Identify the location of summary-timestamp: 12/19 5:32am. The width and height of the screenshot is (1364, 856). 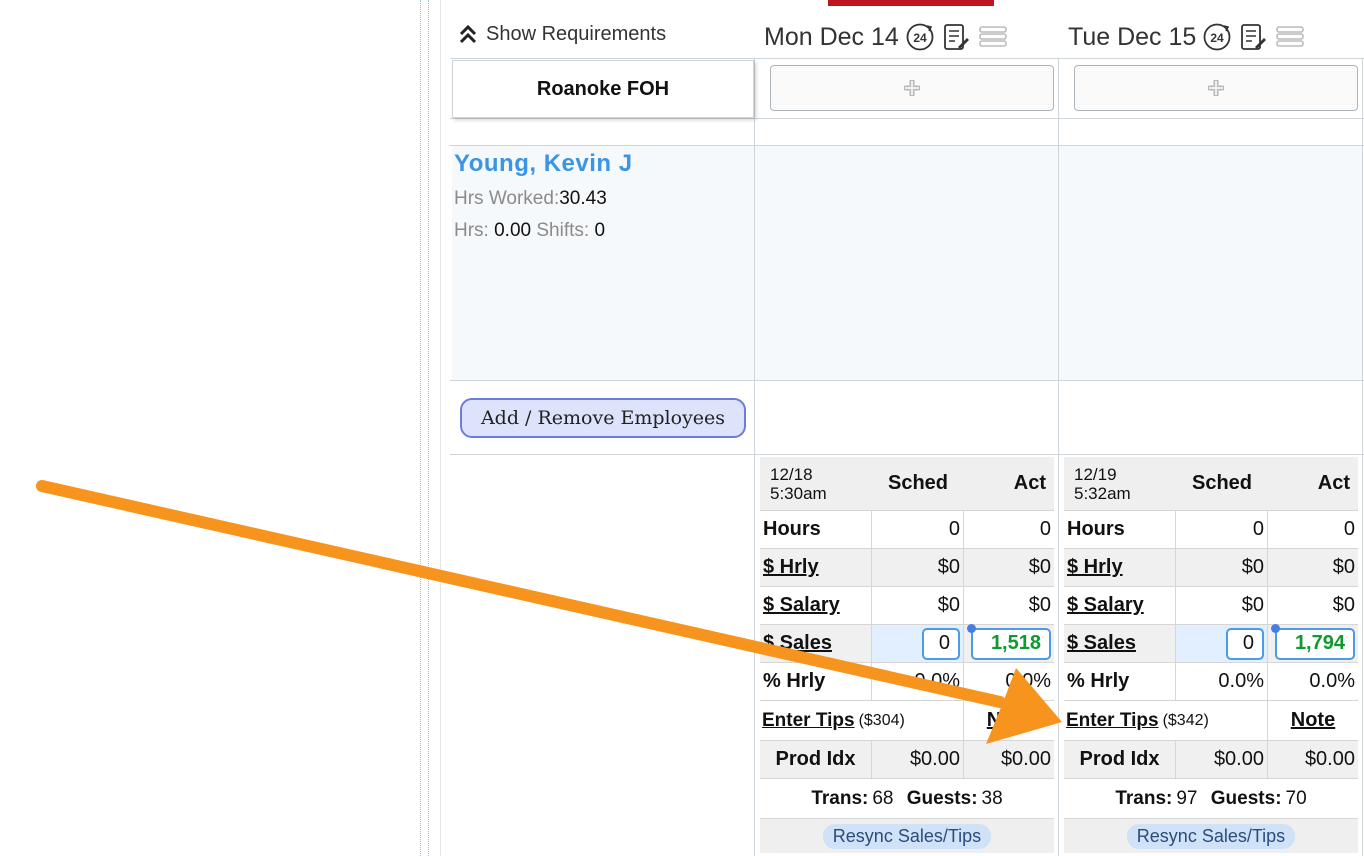
(1102, 483).